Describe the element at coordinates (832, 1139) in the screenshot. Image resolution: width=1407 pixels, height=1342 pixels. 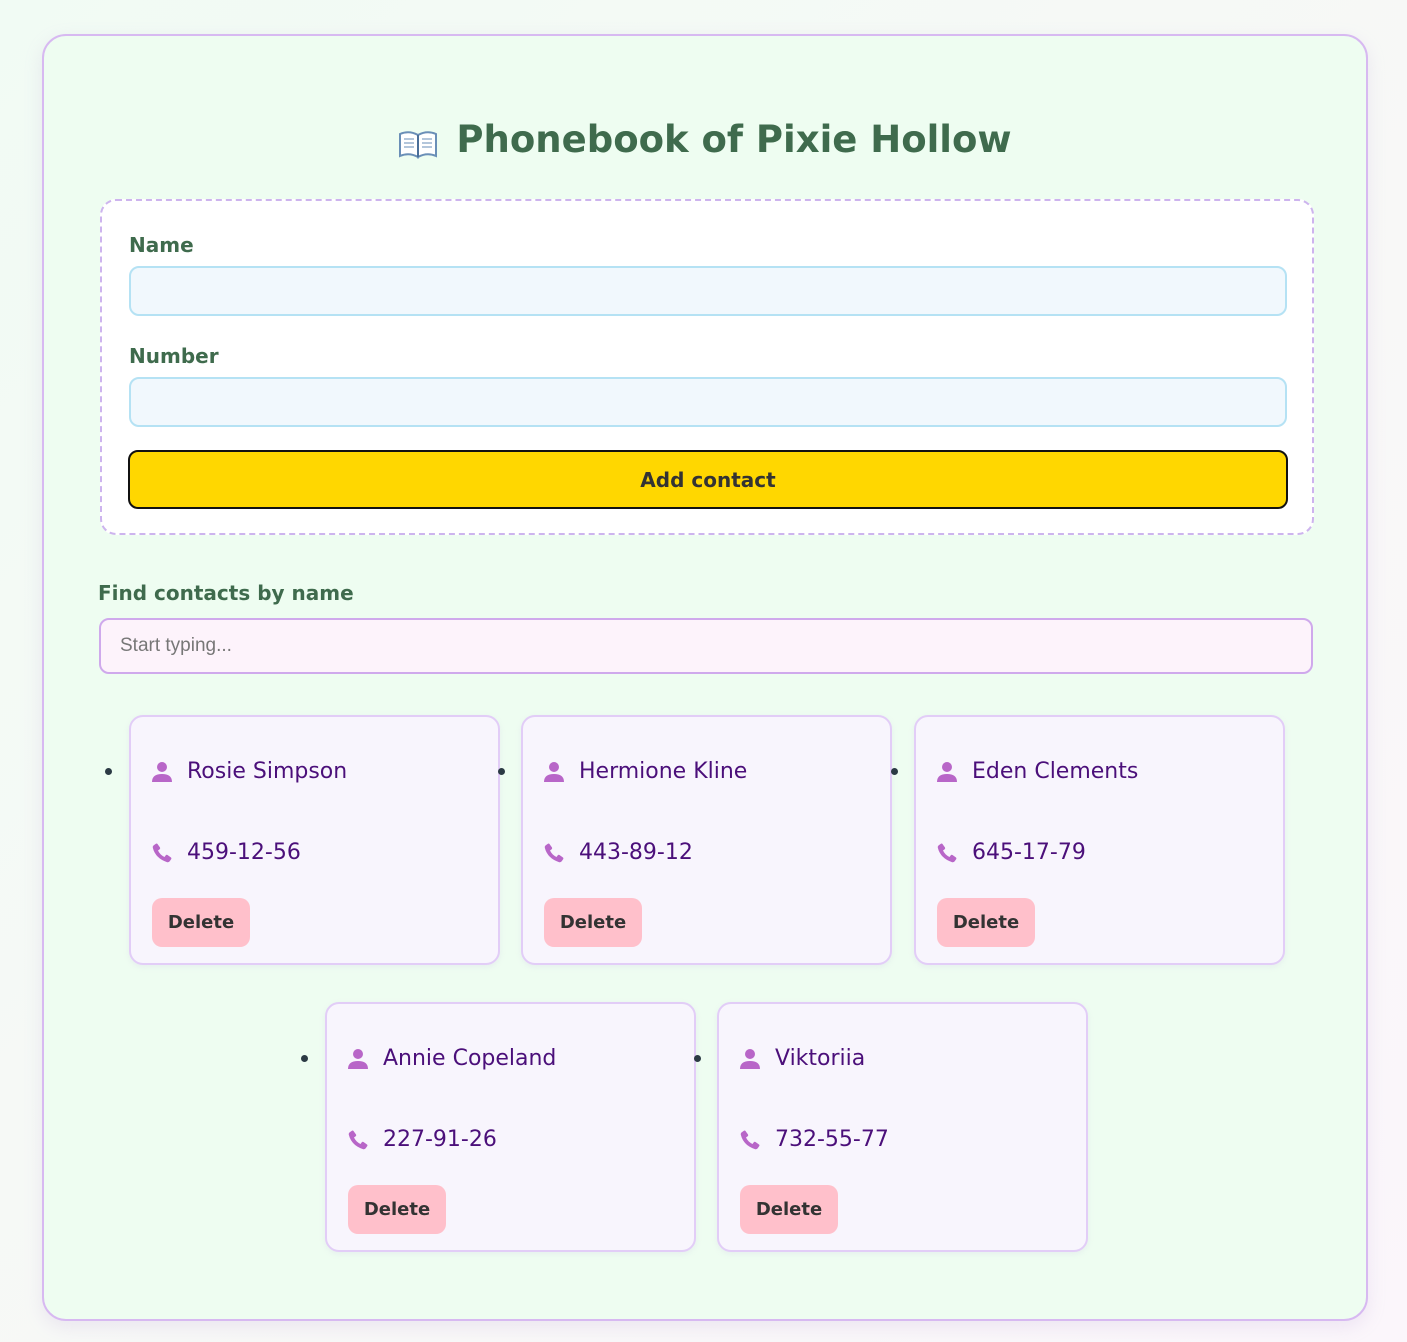
I see `contact-number: 732-55-77` at that location.